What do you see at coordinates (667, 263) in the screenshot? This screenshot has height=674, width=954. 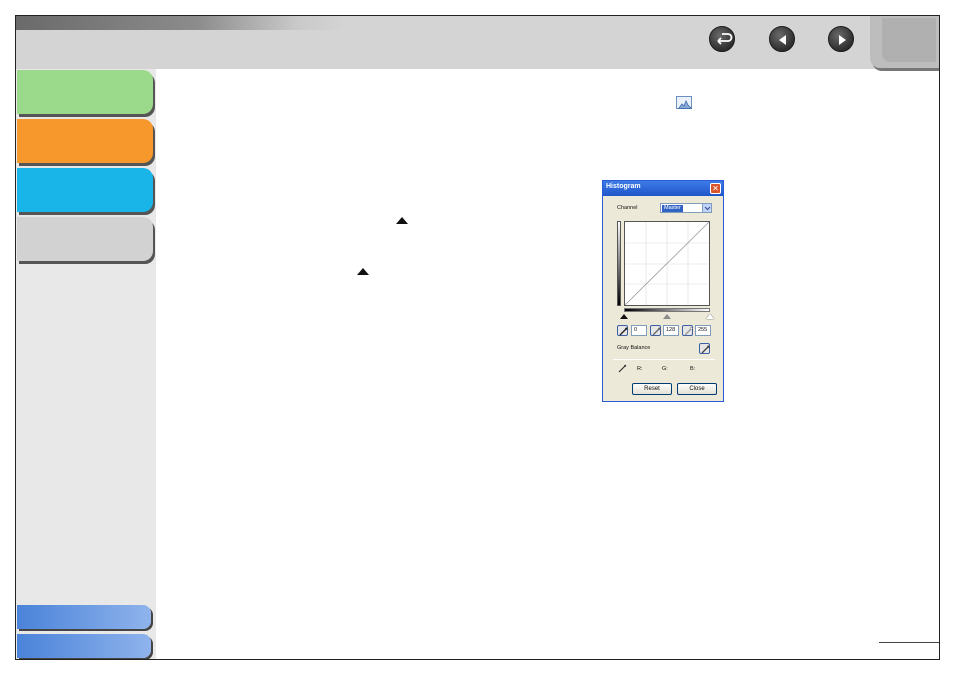 I see `tone-curve-graph` at bounding box center [667, 263].